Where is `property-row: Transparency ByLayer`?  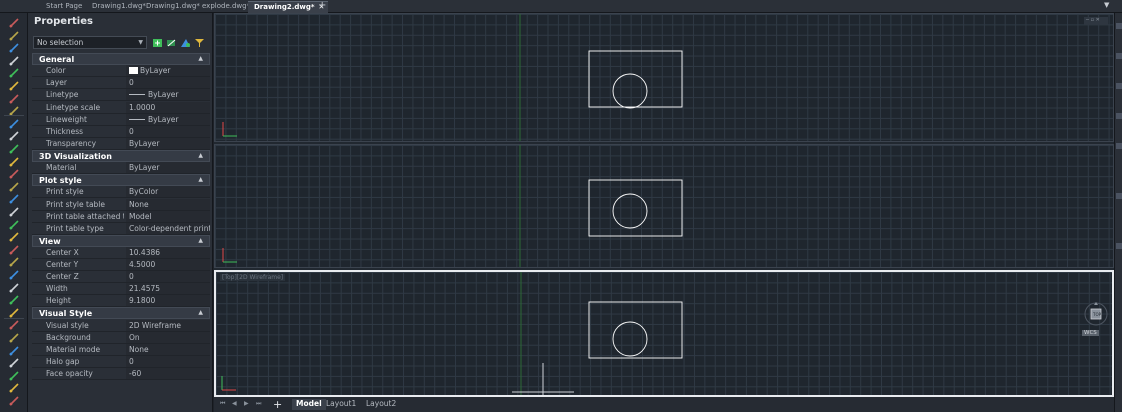 property-row: Transparency ByLayer is located at coordinates (121, 143).